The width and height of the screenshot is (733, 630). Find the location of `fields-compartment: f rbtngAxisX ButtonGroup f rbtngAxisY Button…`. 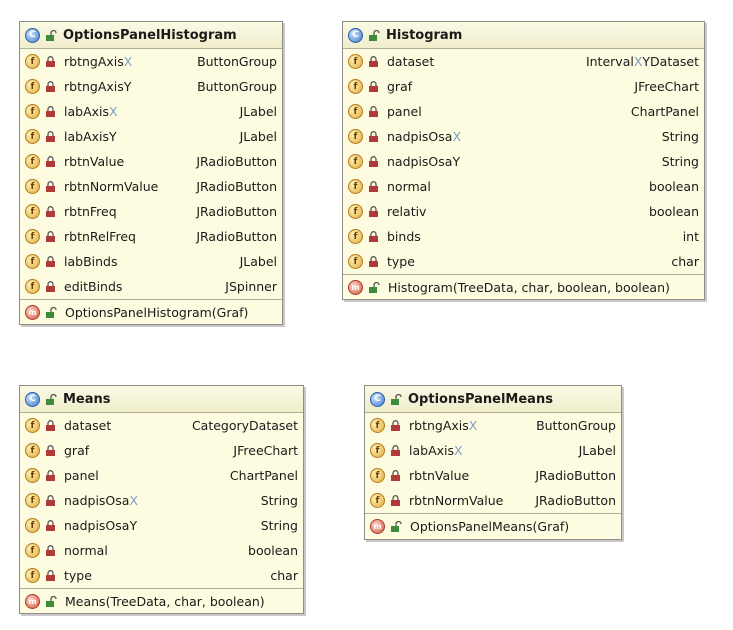

fields-compartment: f rbtngAxisX ButtonGroup f rbtngAxisY Button… is located at coordinates (151, 174).